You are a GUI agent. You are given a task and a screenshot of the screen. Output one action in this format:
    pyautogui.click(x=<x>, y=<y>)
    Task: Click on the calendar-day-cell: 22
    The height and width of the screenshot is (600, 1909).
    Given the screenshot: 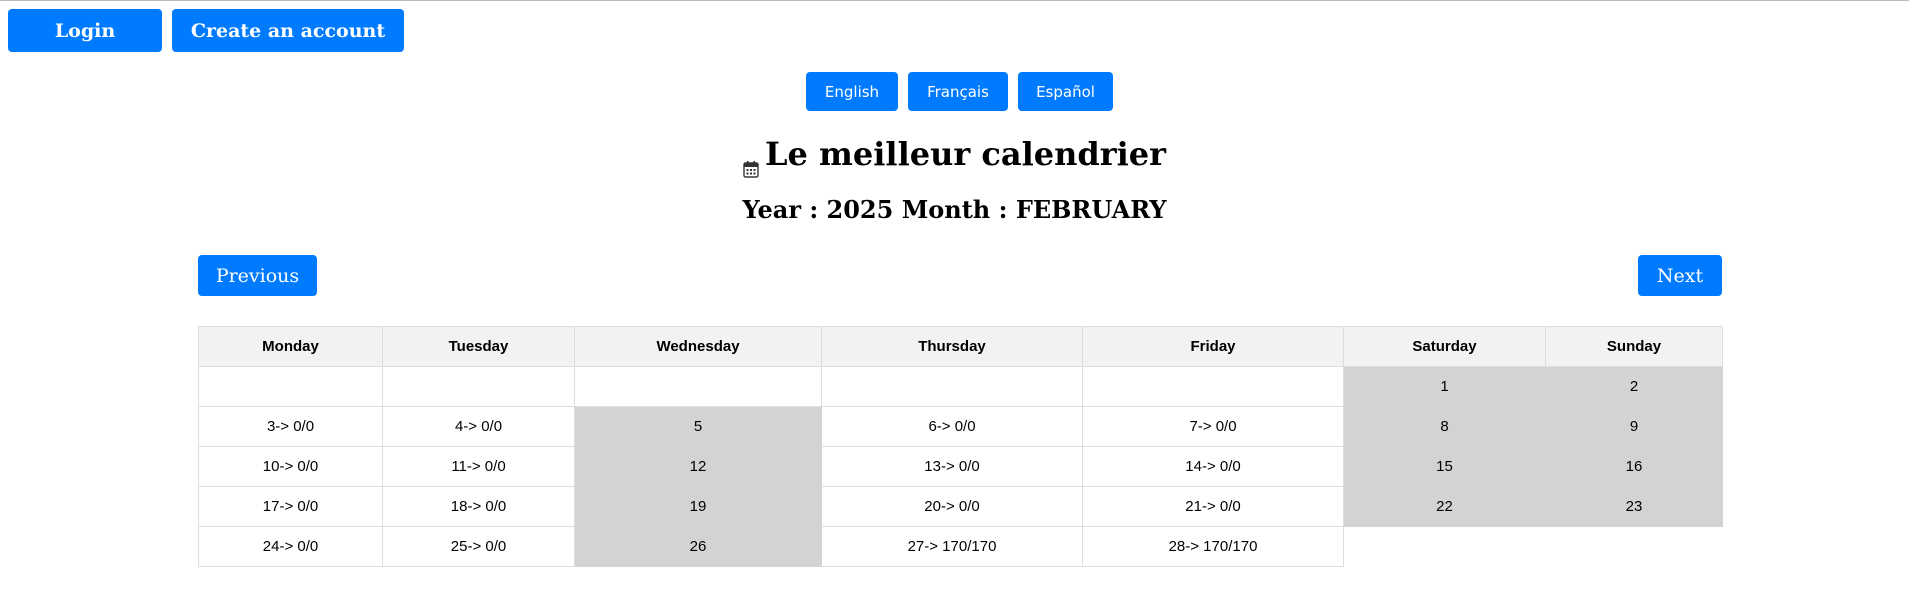 What is the action you would take?
    pyautogui.click(x=1444, y=506)
    